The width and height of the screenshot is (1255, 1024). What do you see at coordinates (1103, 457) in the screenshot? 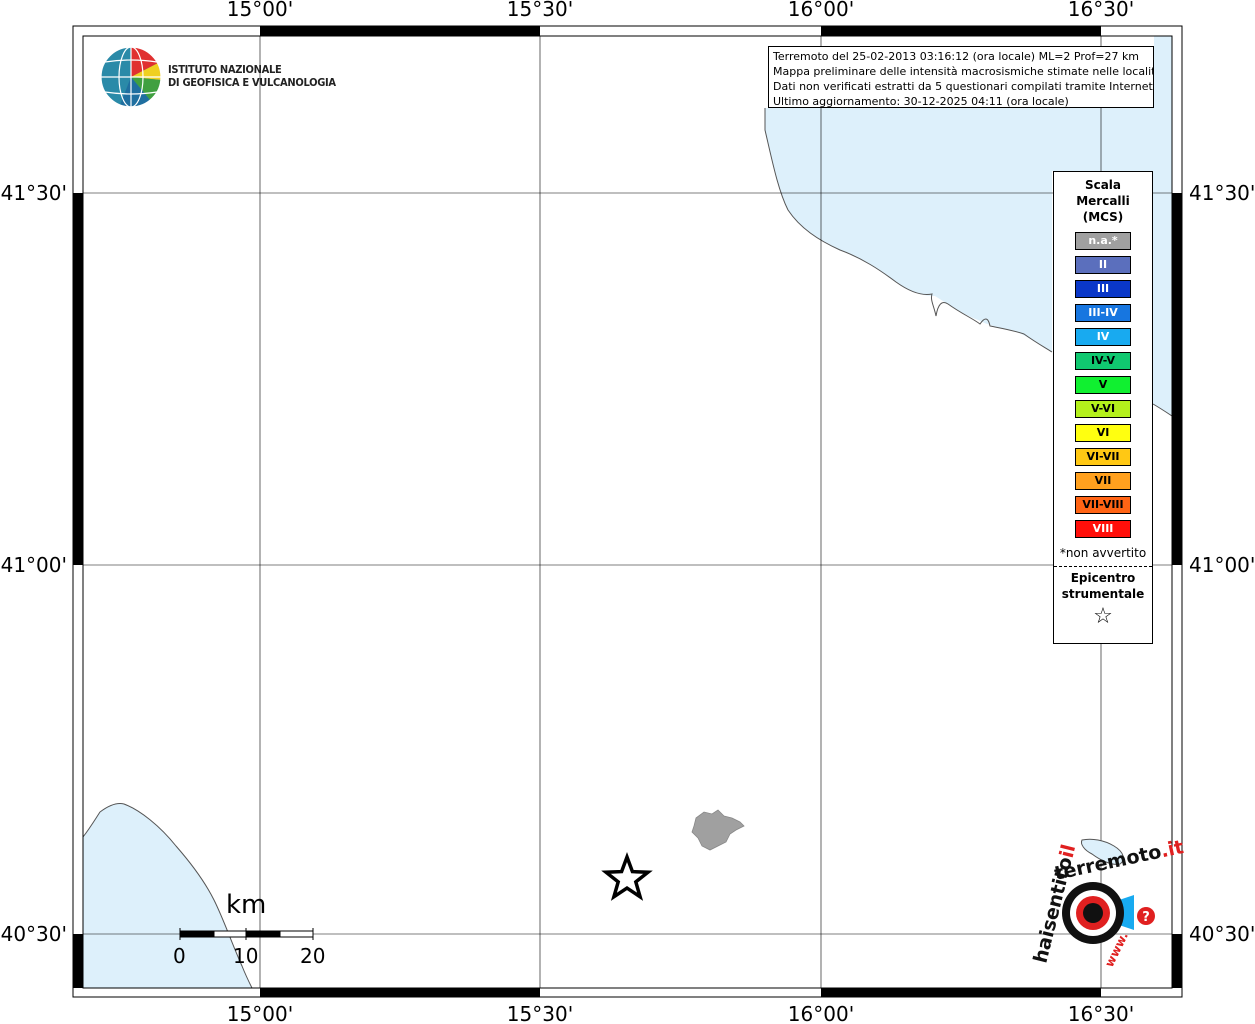
I see `legend-item: VI-VII` at bounding box center [1103, 457].